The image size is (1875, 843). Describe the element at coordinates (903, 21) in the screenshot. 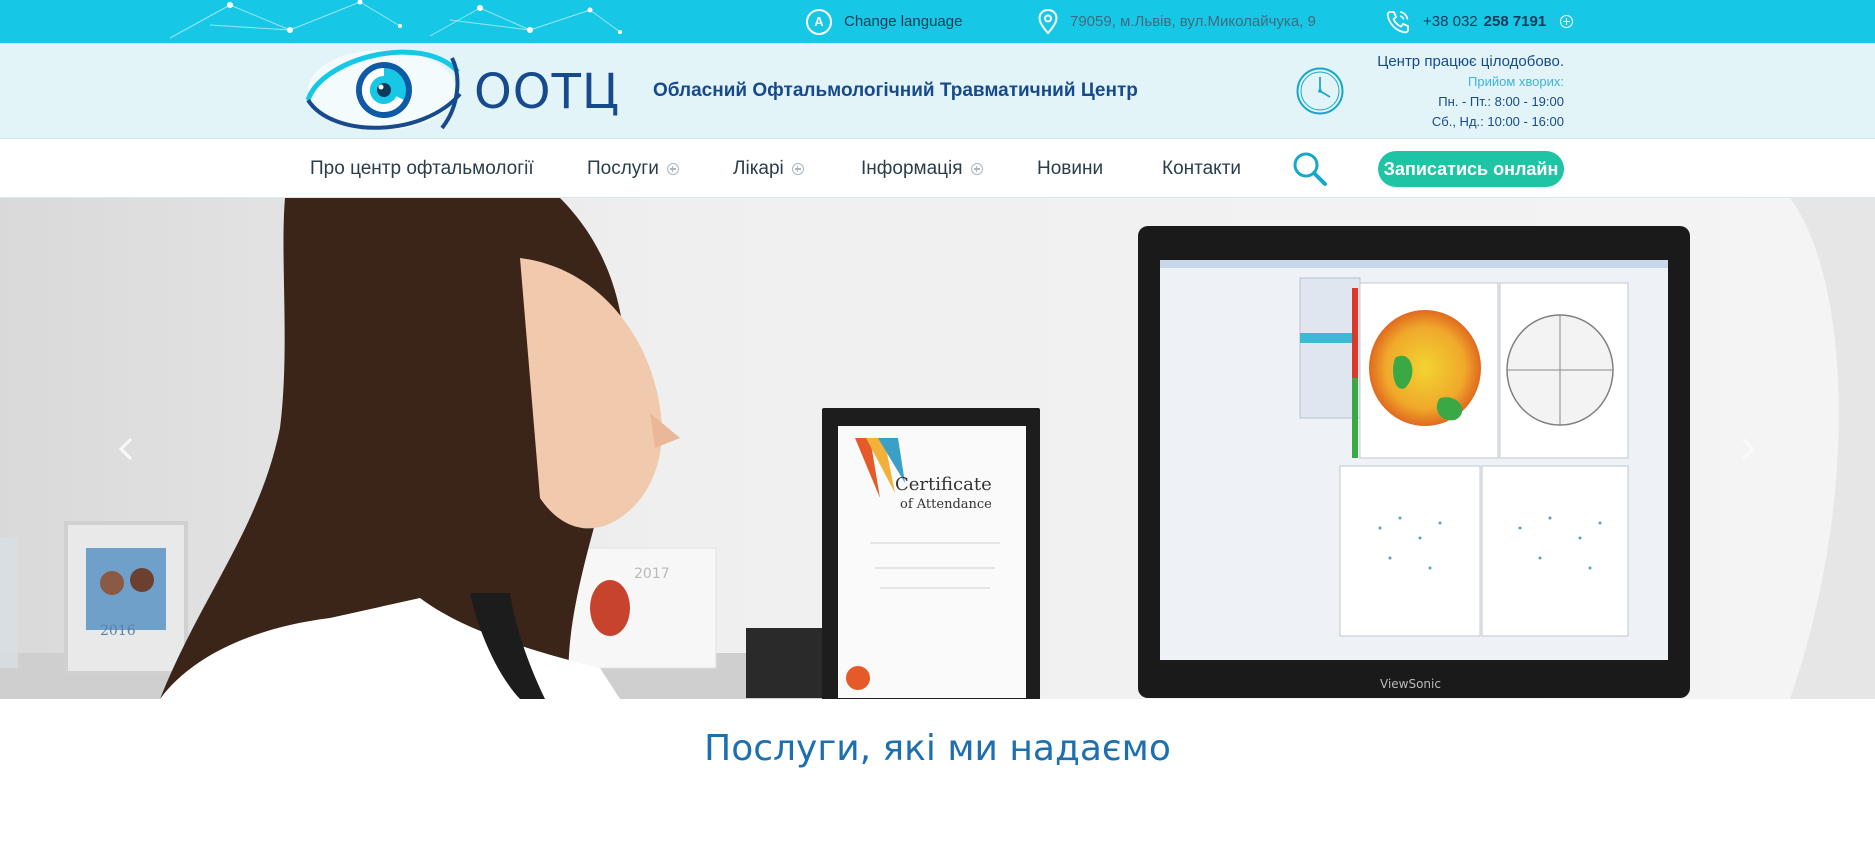

I see `change-language-label: Change language` at that location.